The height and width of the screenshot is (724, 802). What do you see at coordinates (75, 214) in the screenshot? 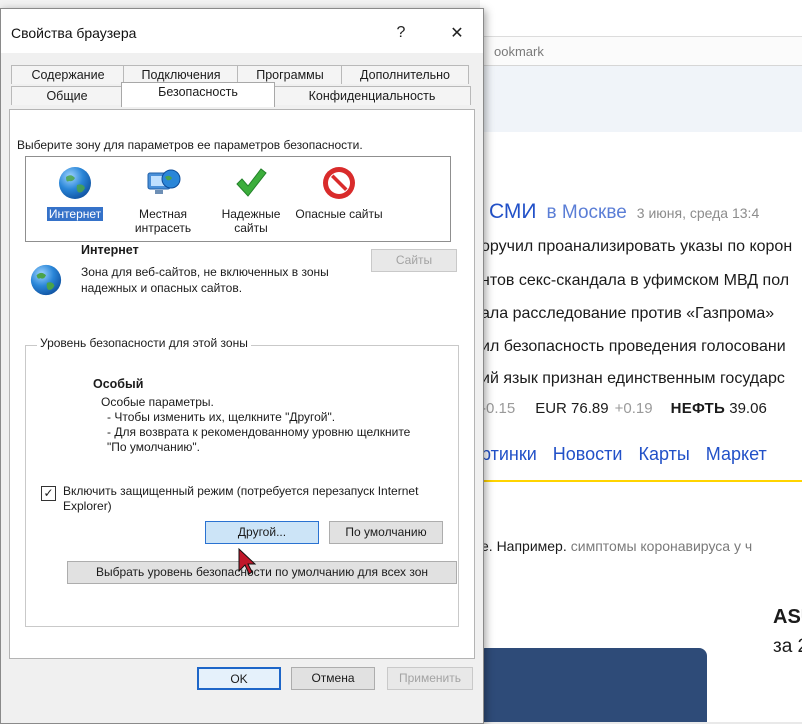
I see `zone-label: Интернет` at bounding box center [75, 214].